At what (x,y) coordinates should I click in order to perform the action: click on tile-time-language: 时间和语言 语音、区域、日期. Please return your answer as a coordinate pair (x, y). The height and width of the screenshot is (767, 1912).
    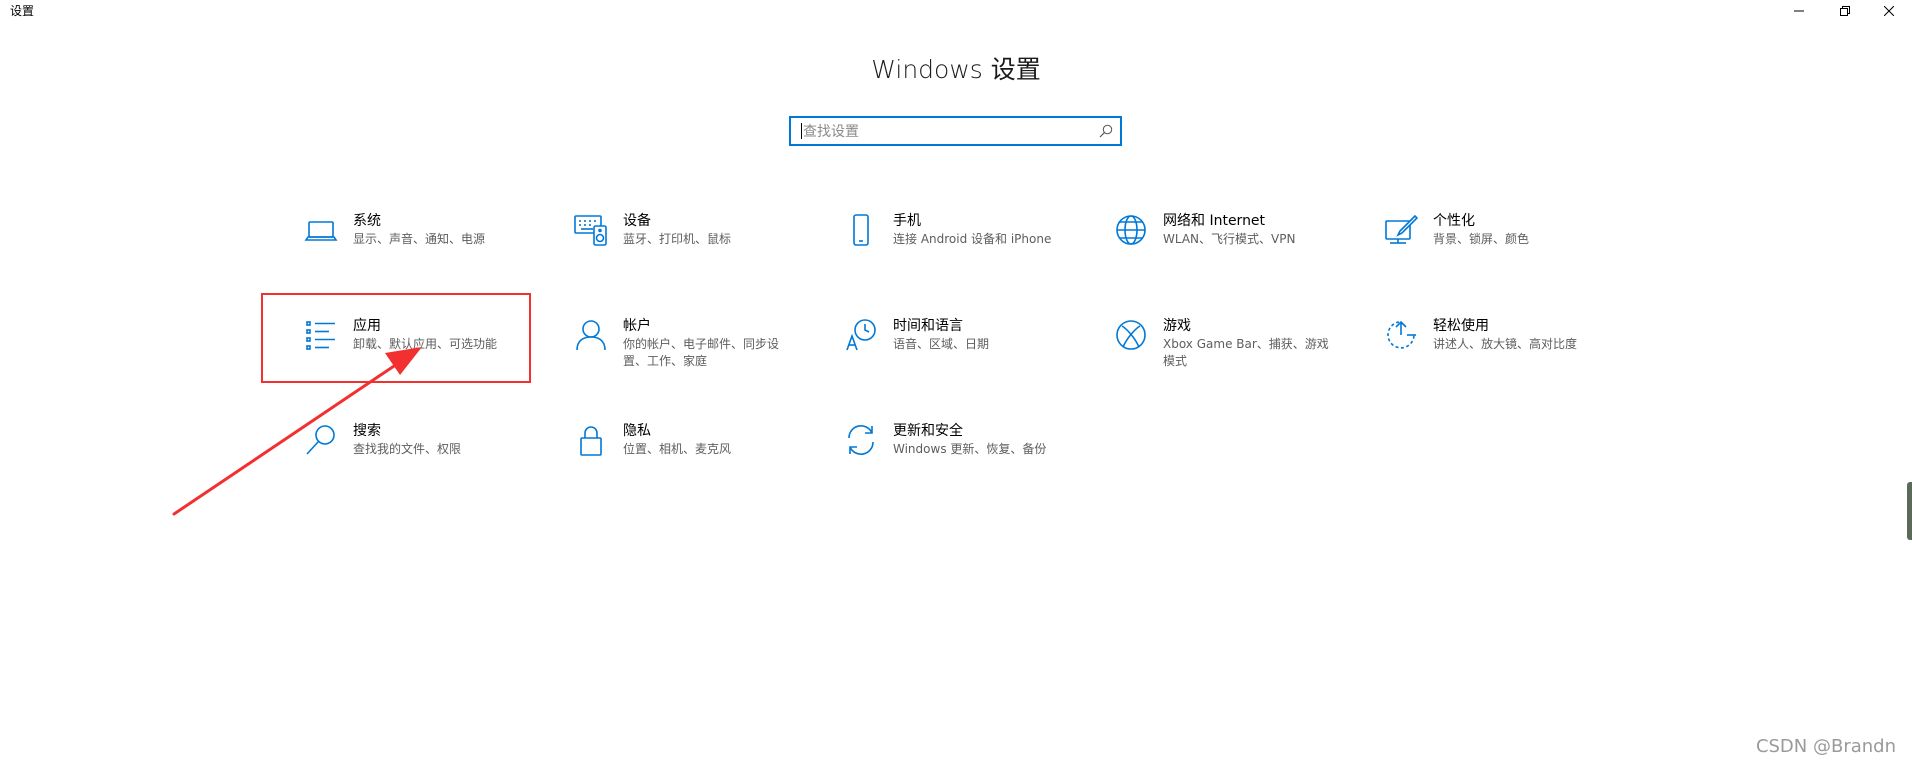
    Looking at the image, I should click on (971, 355).